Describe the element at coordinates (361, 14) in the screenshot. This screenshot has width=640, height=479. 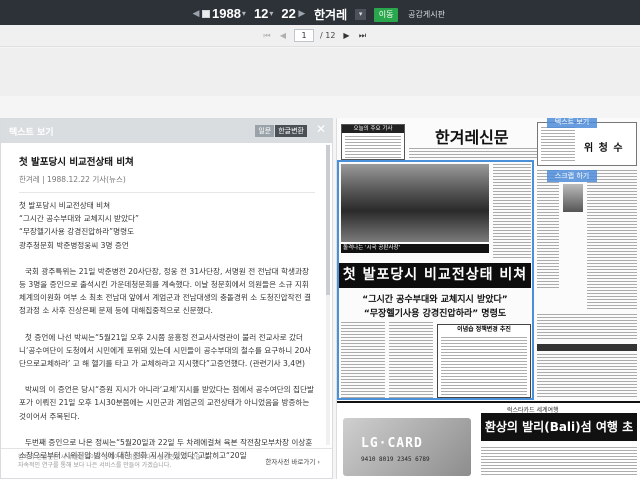
I see `paper-dropdown-button: ▾` at that location.